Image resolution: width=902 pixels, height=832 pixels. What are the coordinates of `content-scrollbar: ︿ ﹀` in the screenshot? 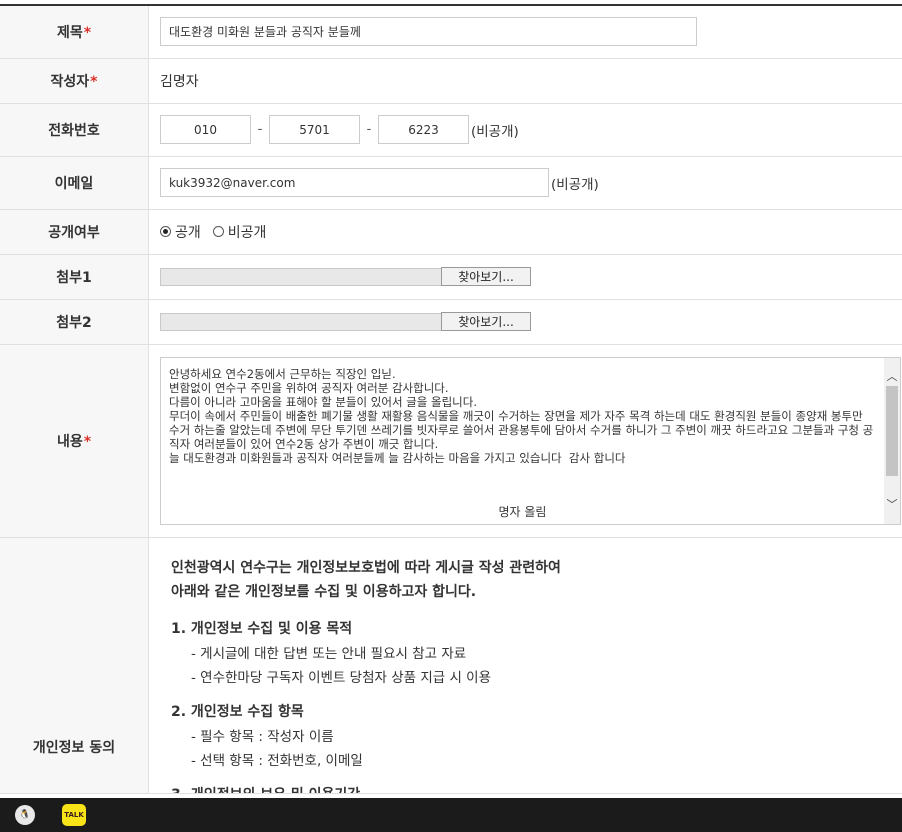 It's located at (892, 440).